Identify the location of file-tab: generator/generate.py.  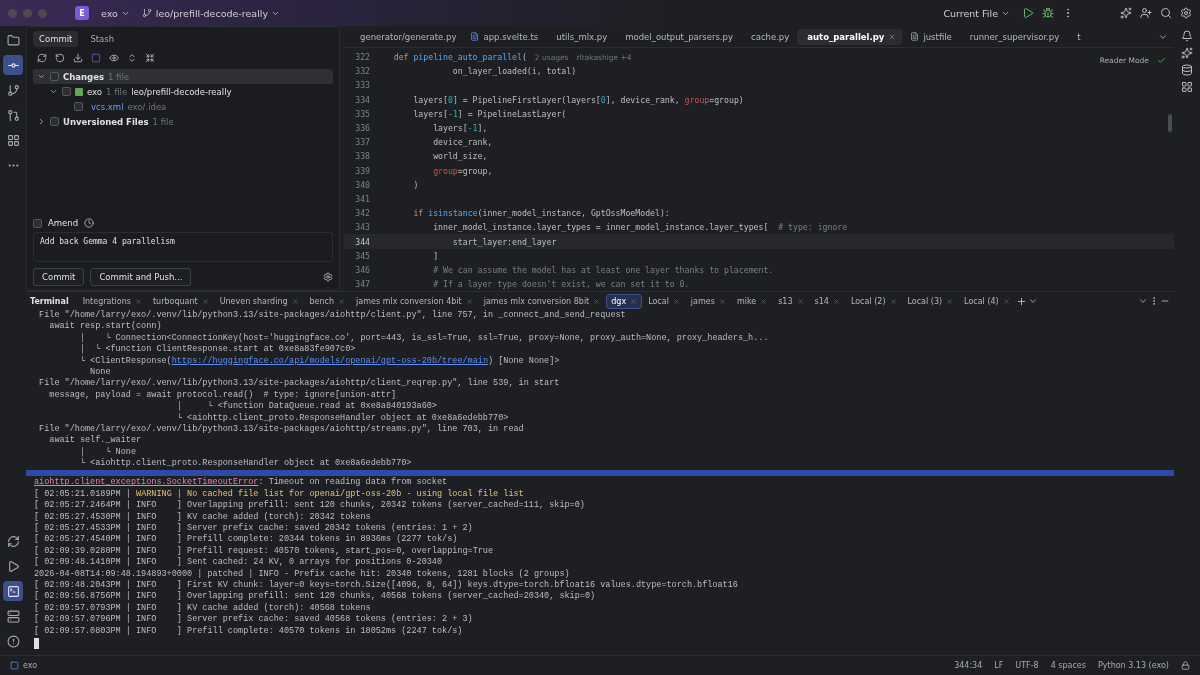
(406, 36).